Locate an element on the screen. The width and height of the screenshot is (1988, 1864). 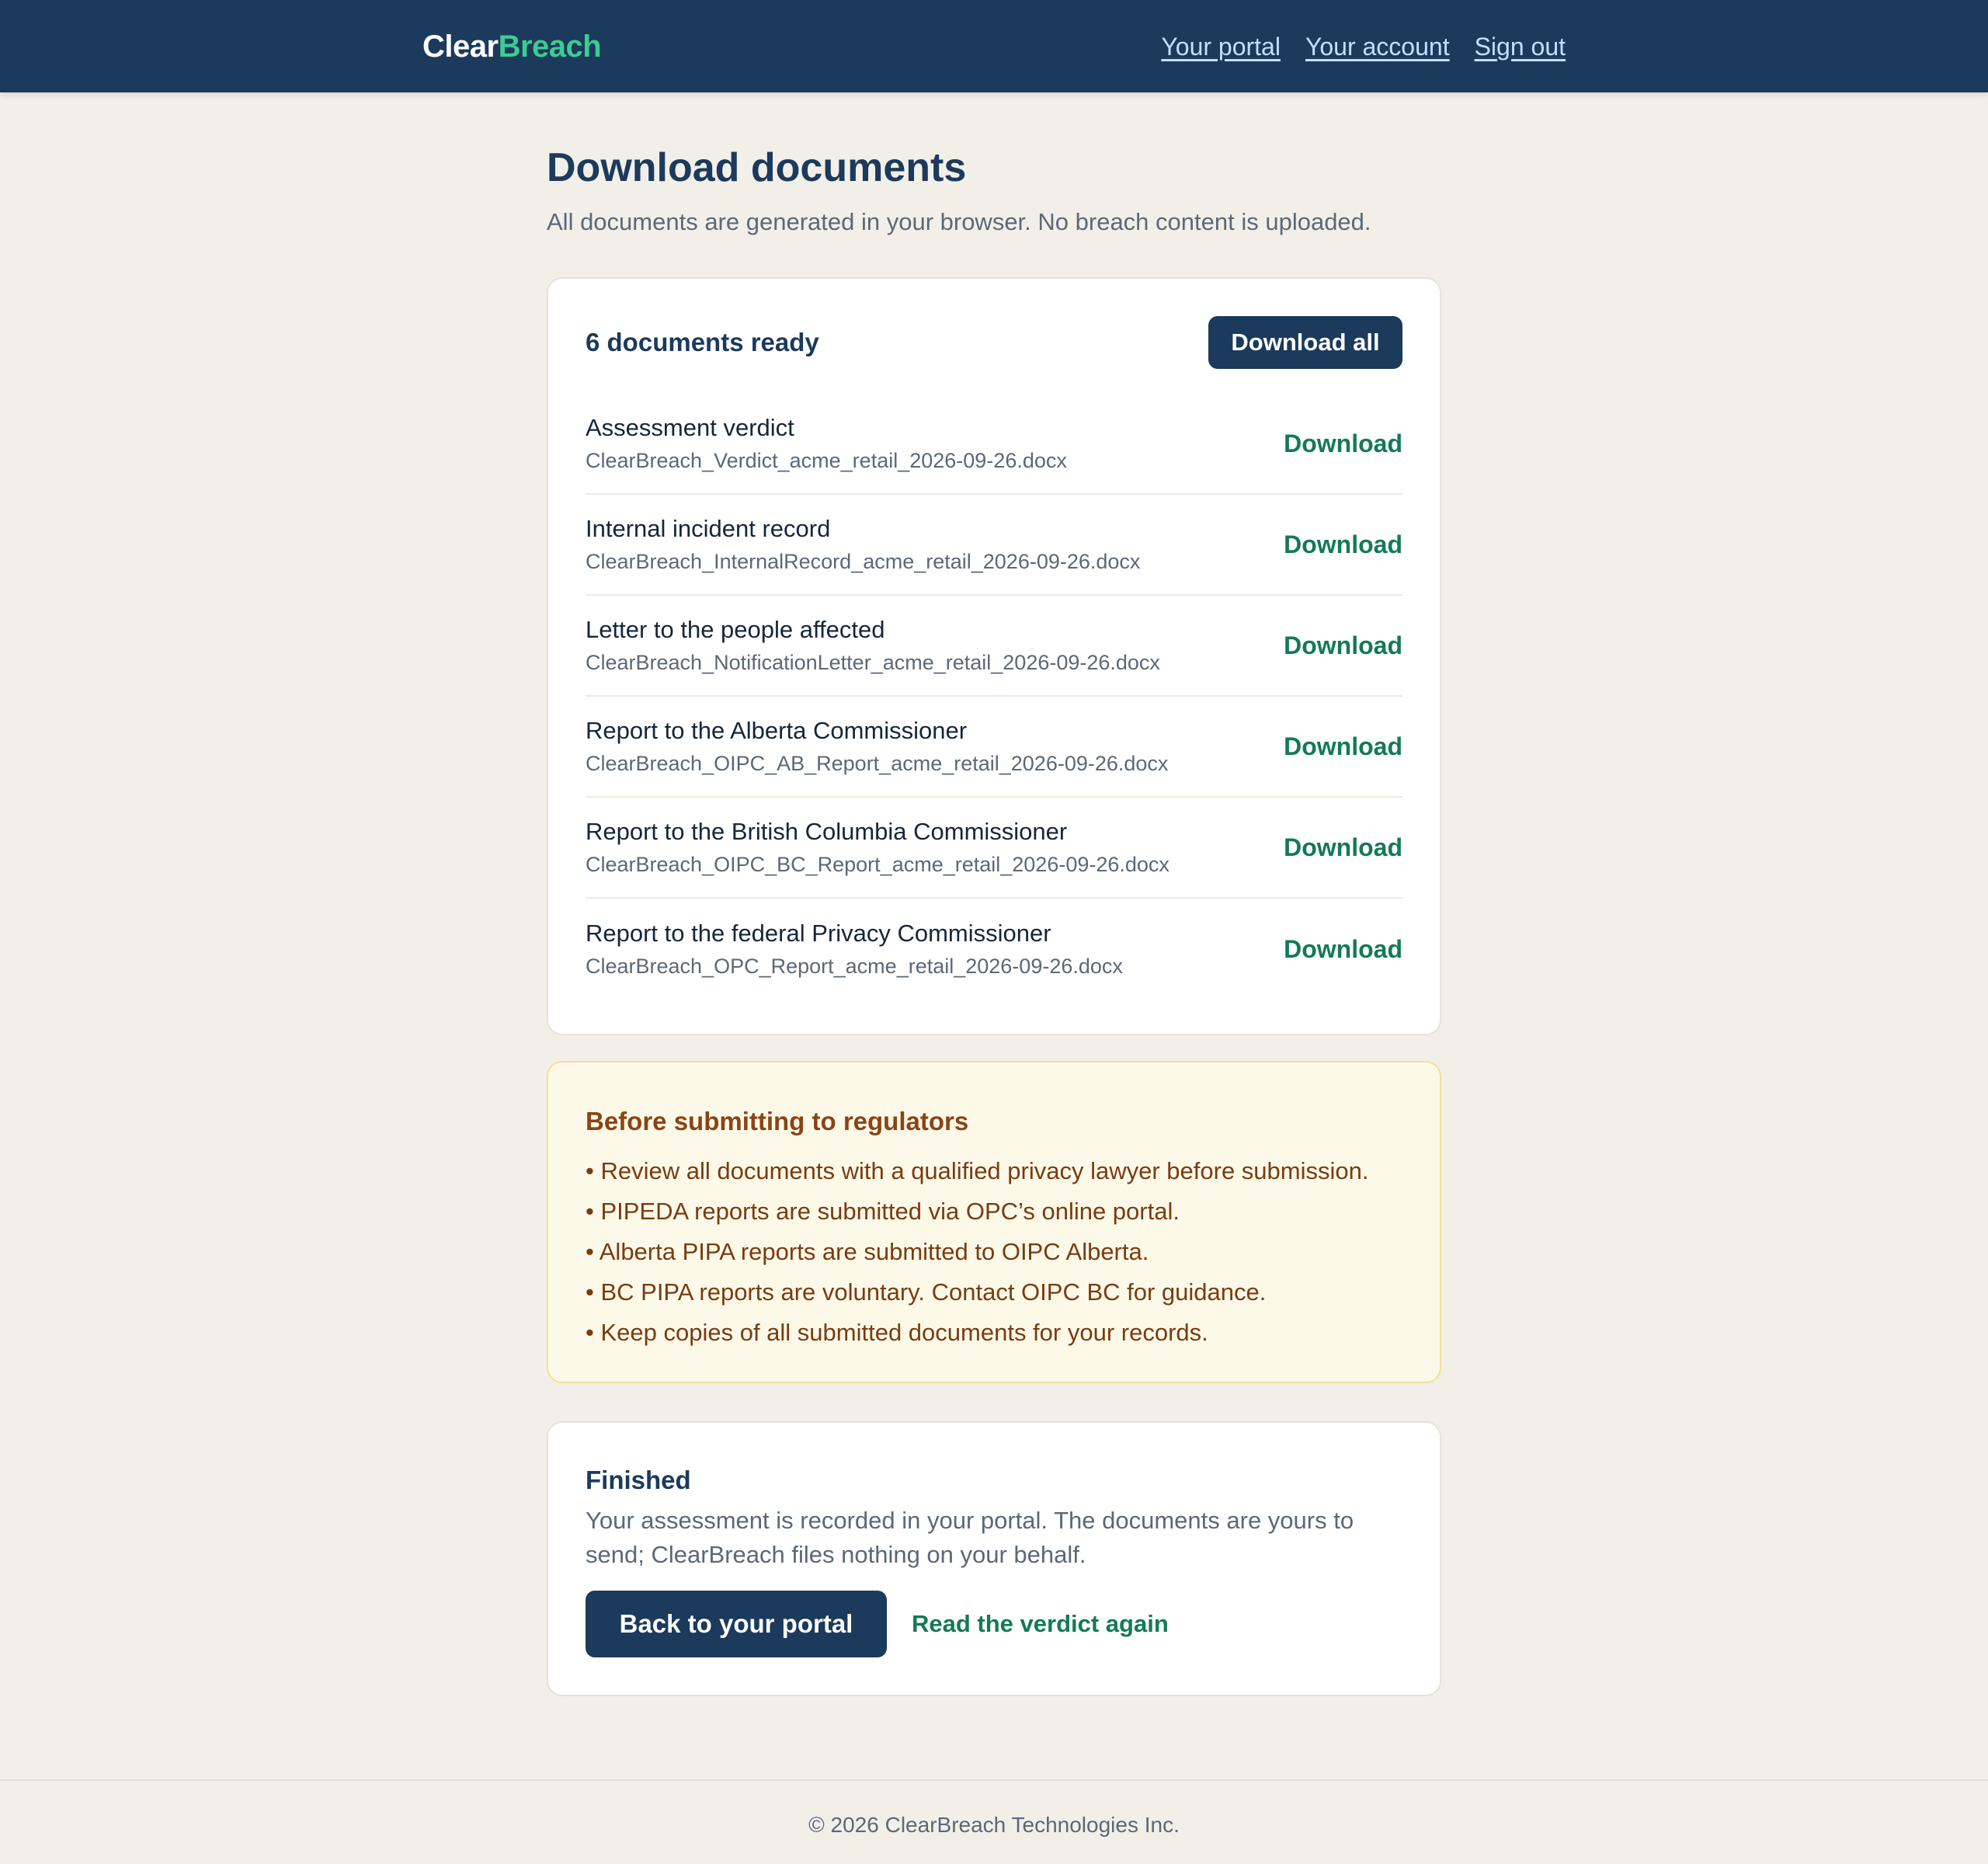
document-title: Letter to the people affected is located at coordinates (735, 629).